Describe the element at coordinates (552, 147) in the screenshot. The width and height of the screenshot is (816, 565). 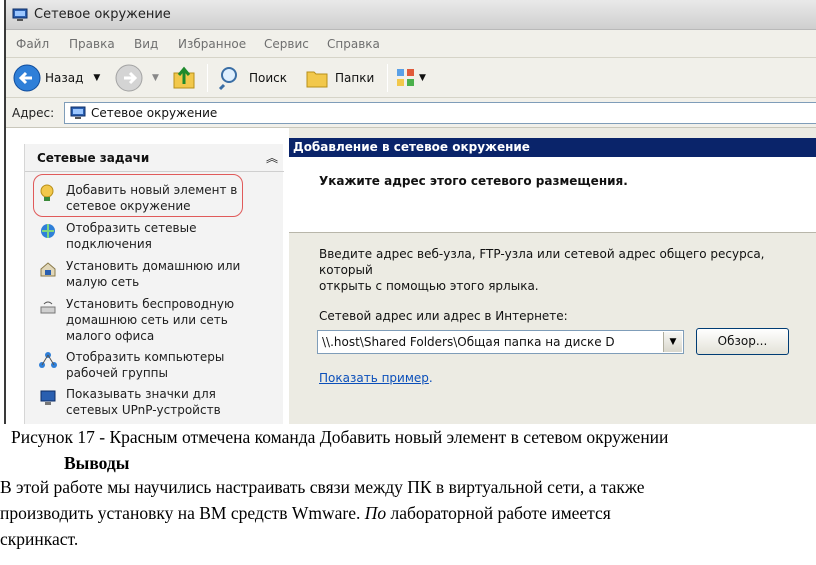
I see `wizard-title: Добавление в сетевое окружение` at that location.